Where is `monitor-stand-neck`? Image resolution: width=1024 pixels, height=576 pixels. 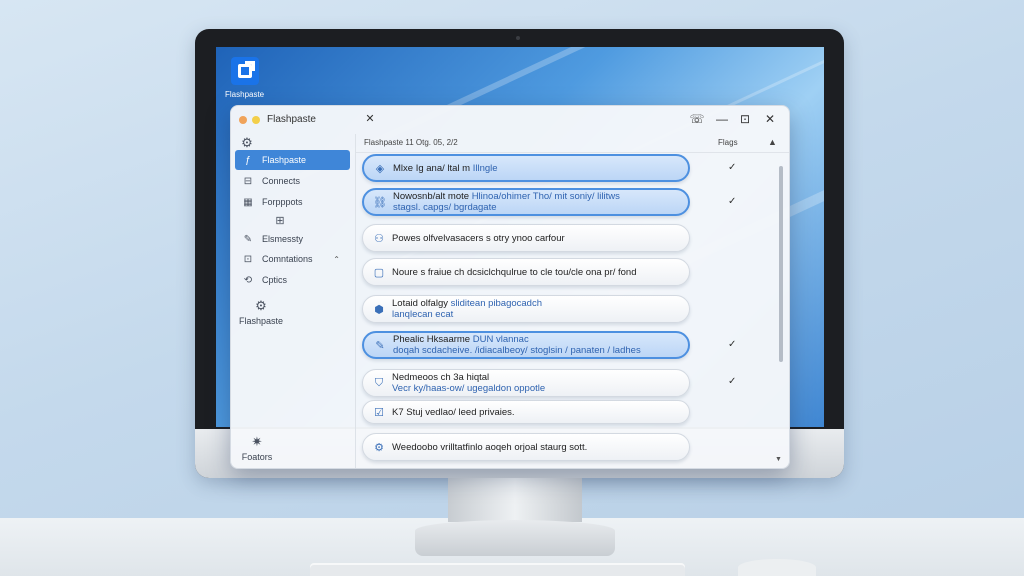 monitor-stand-neck is located at coordinates (515, 500).